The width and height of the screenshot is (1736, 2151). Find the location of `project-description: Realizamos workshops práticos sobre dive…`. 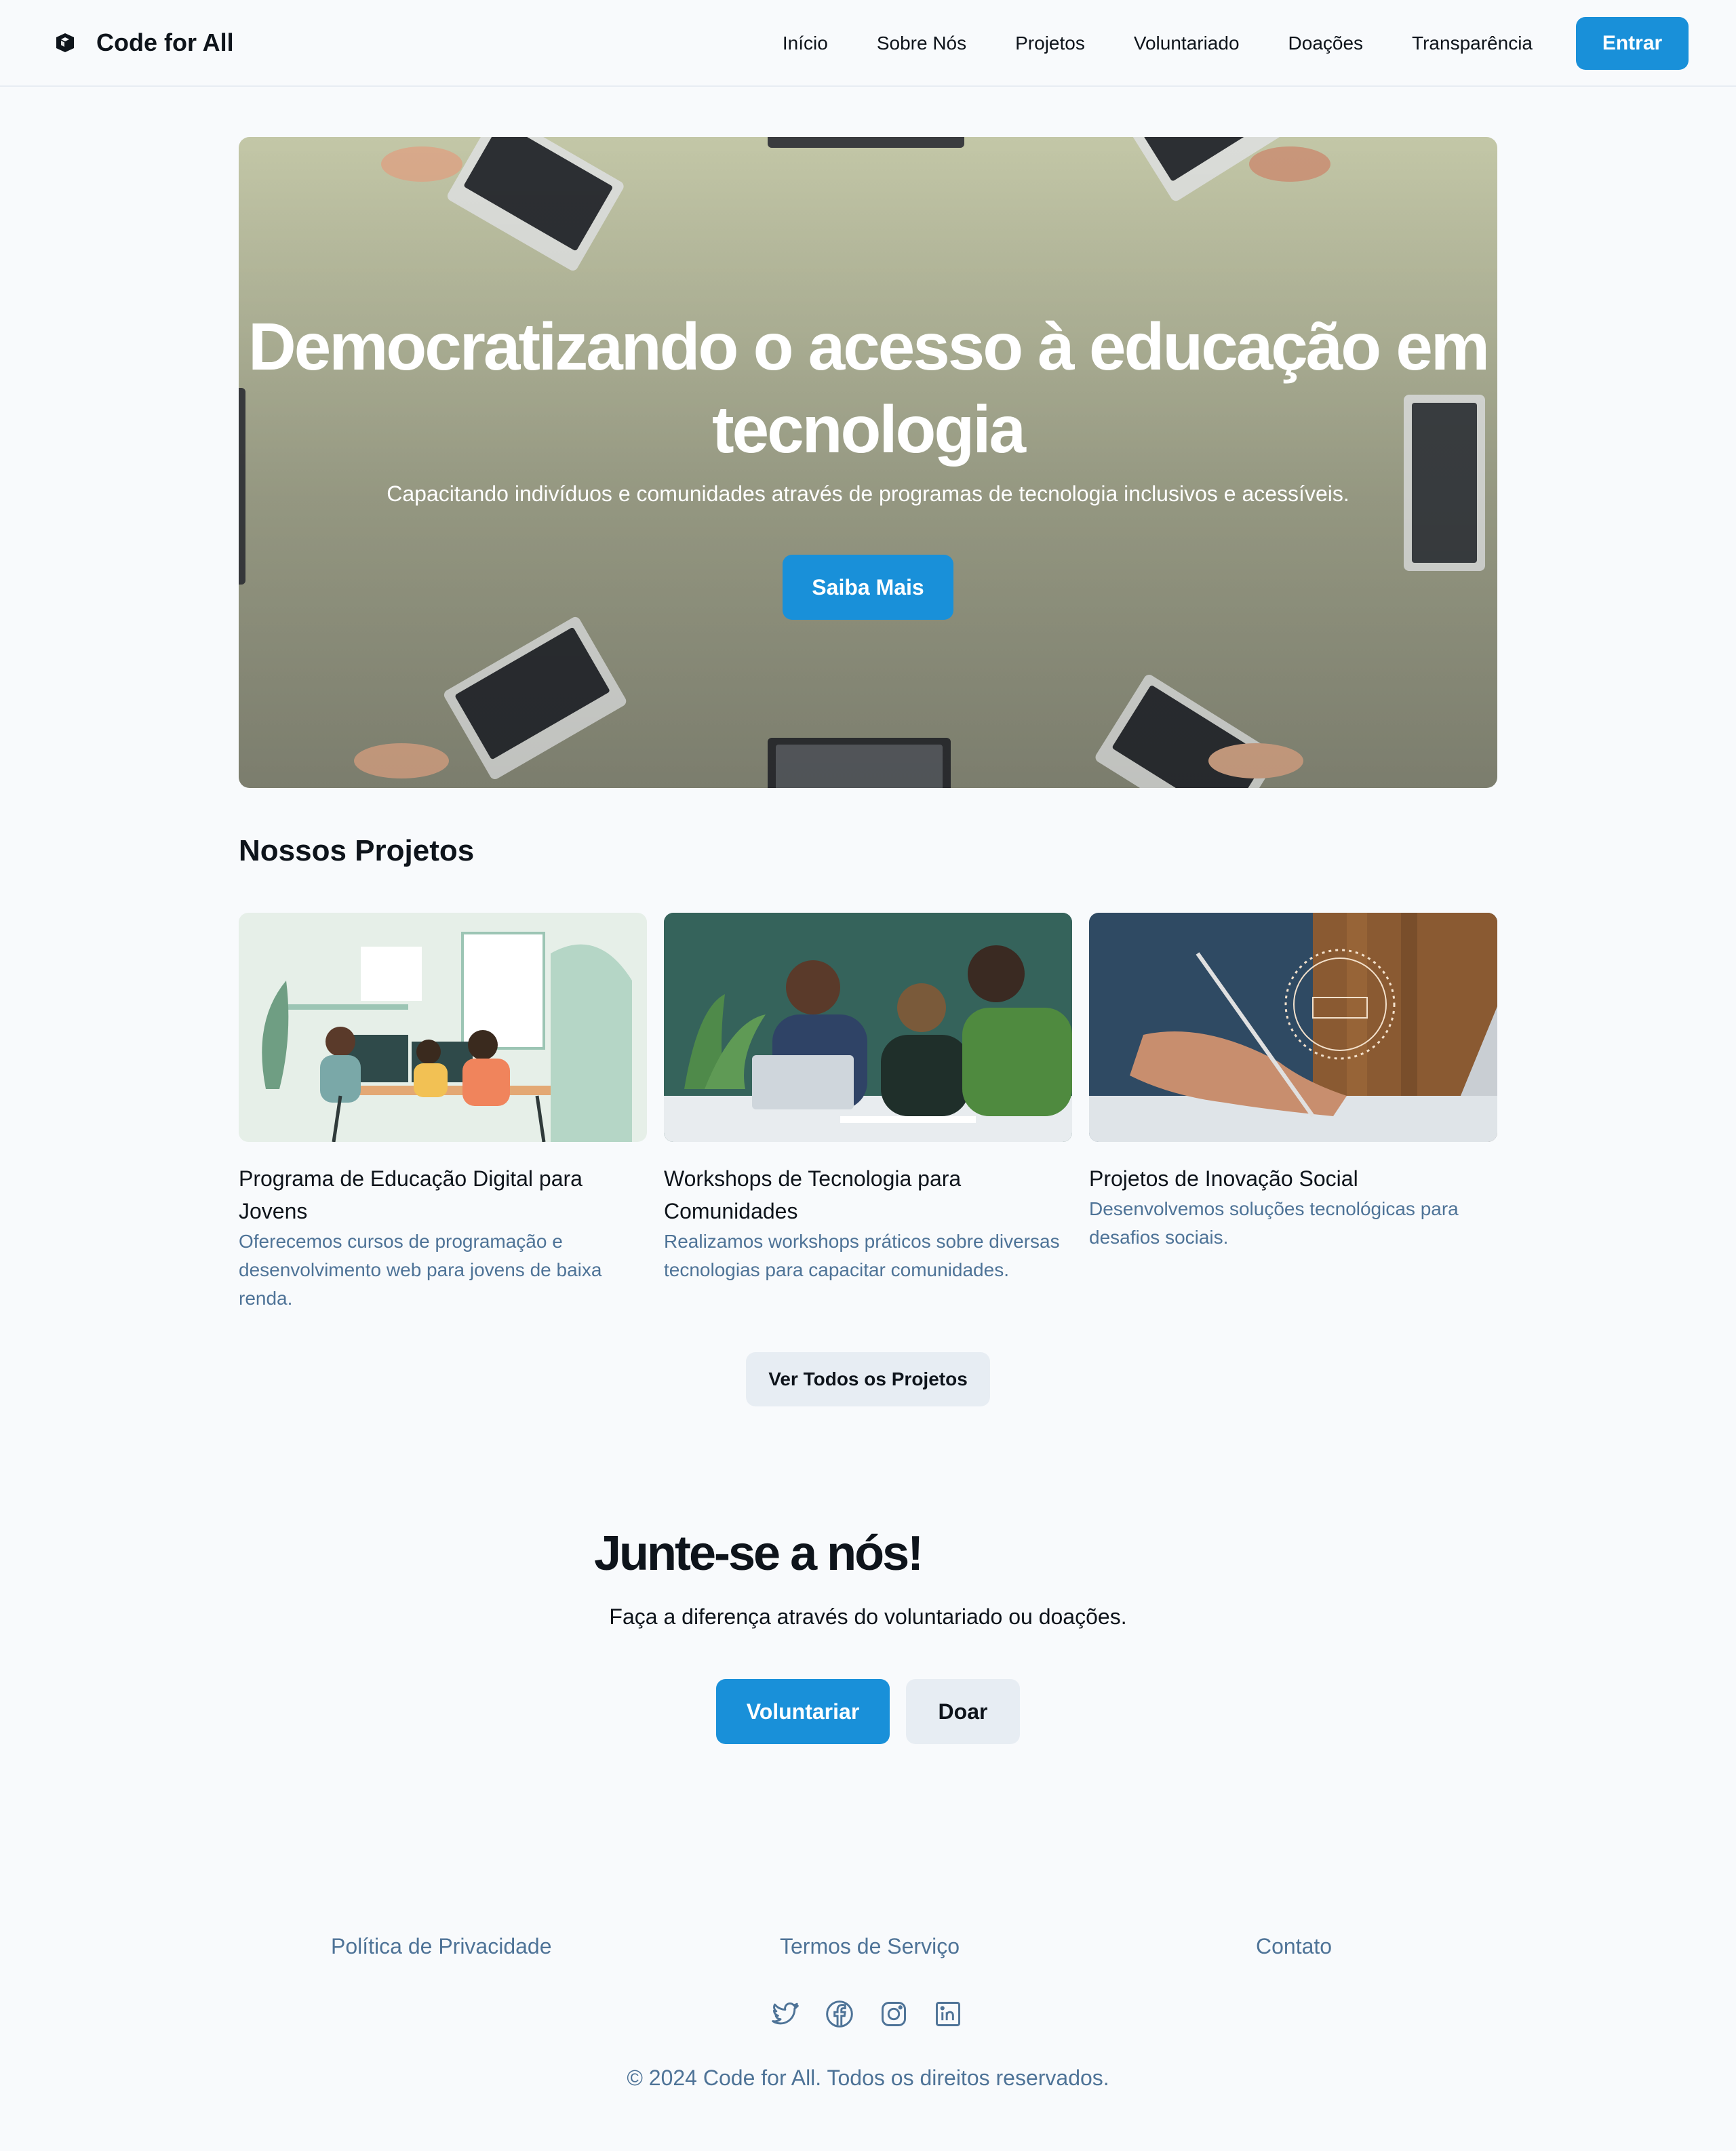

project-description: Realizamos workshops práticos sobre dive… is located at coordinates (862, 1255).